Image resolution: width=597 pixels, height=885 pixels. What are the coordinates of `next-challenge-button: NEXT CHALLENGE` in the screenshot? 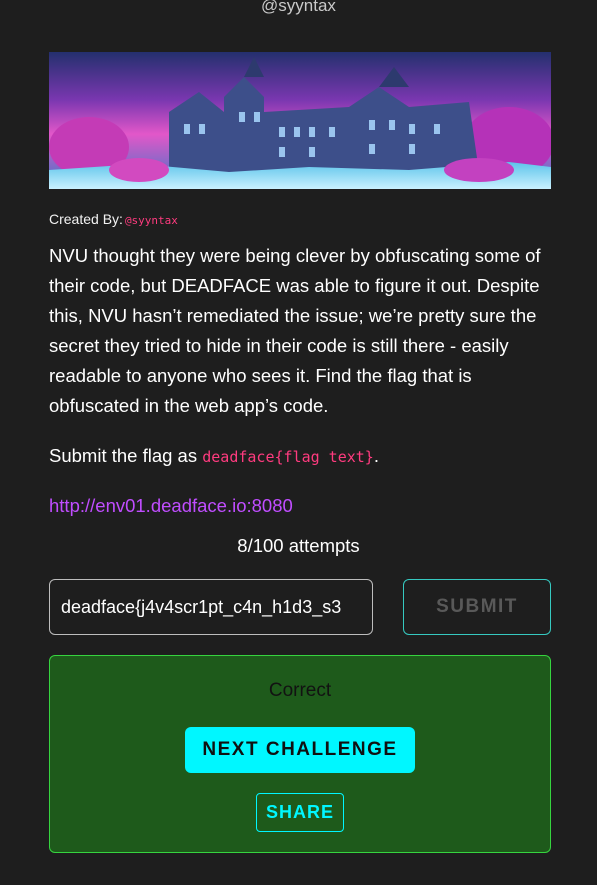 It's located at (300, 750).